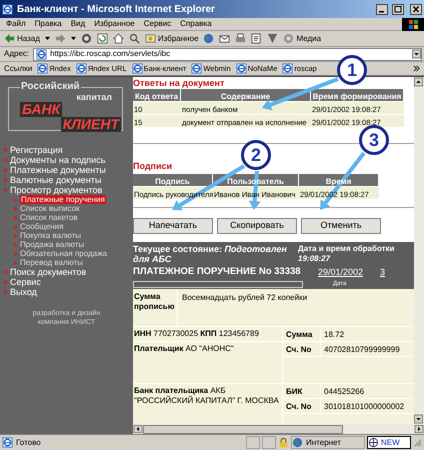 This screenshot has height=450, width=424. What do you see at coordinates (288, 38) in the screenshot?
I see `disc-icon` at bounding box center [288, 38].